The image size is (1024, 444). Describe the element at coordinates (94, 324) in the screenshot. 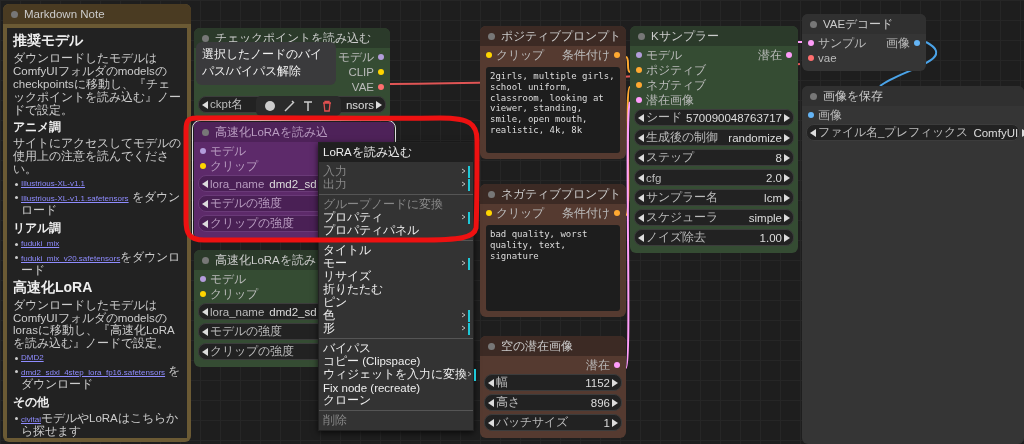

I see `note-paragraph: ダウンロードしたモデルはComfyUIフォルダのmodelsのlorasに移動し、『高速化LoRAを読み込む』ノードで設定。` at that location.